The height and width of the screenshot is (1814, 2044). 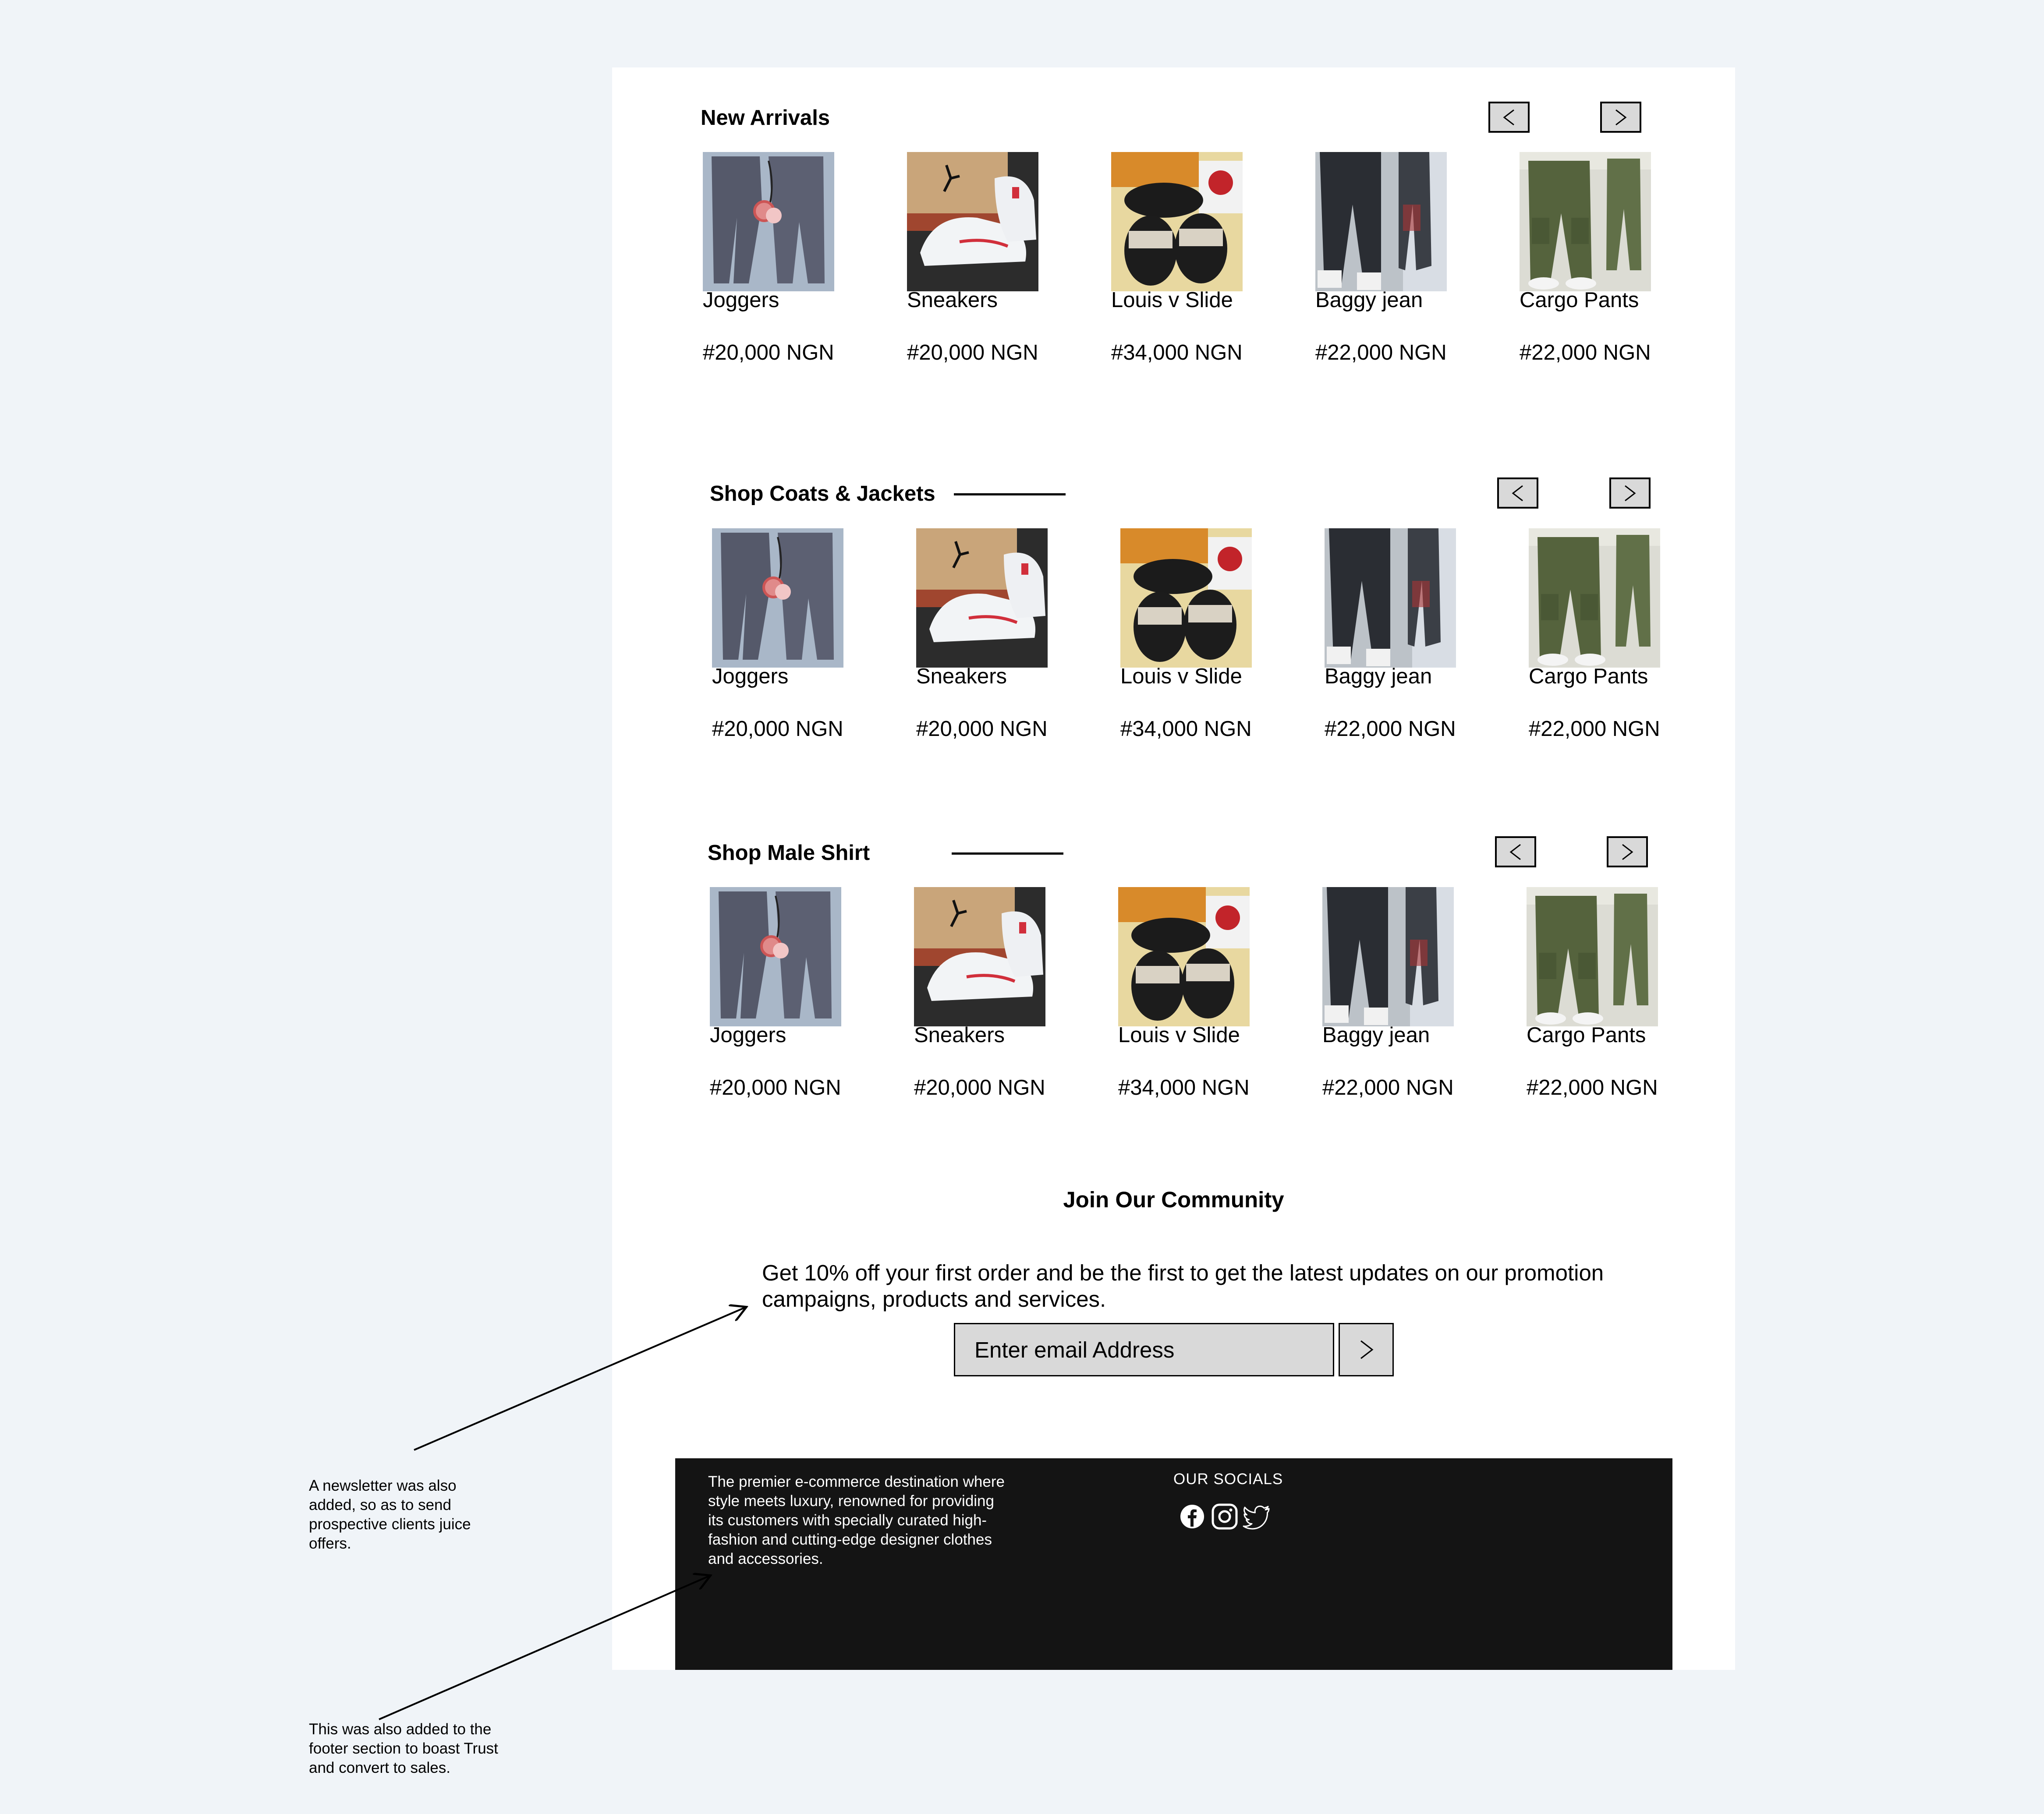 What do you see at coordinates (1007, 853) in the screenshot?
I see `section-divider` at bounding box center [1007, 853].